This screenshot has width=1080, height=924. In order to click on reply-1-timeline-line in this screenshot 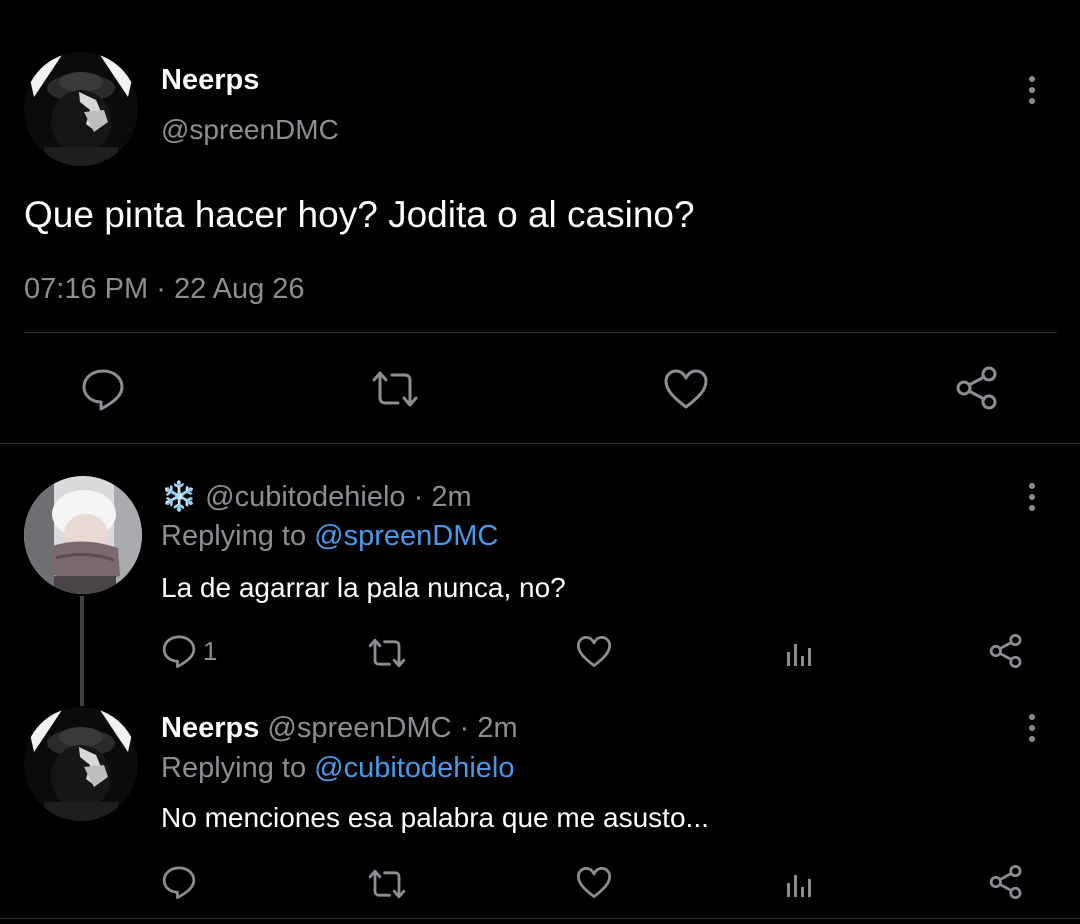, I will do `click(82, 651)`.